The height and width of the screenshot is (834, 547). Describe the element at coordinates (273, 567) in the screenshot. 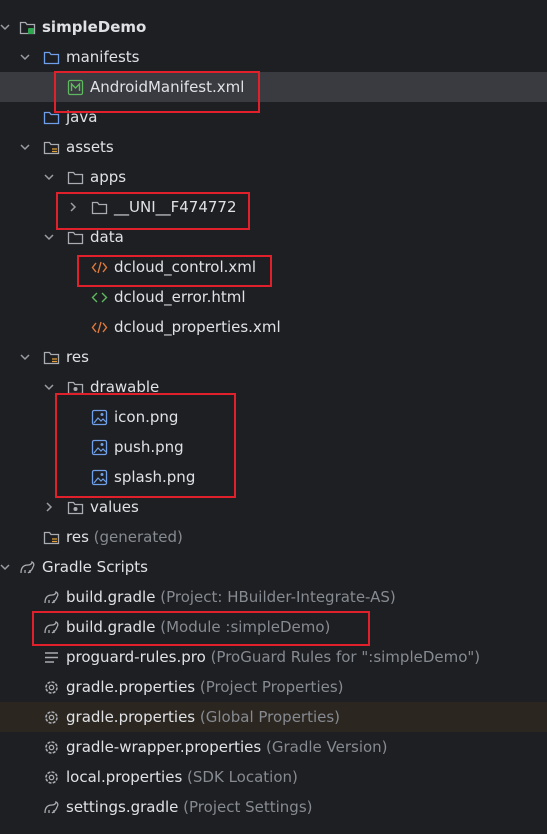

I see `tree-row-gradle-scripts: Gradle Scripts` at that location.